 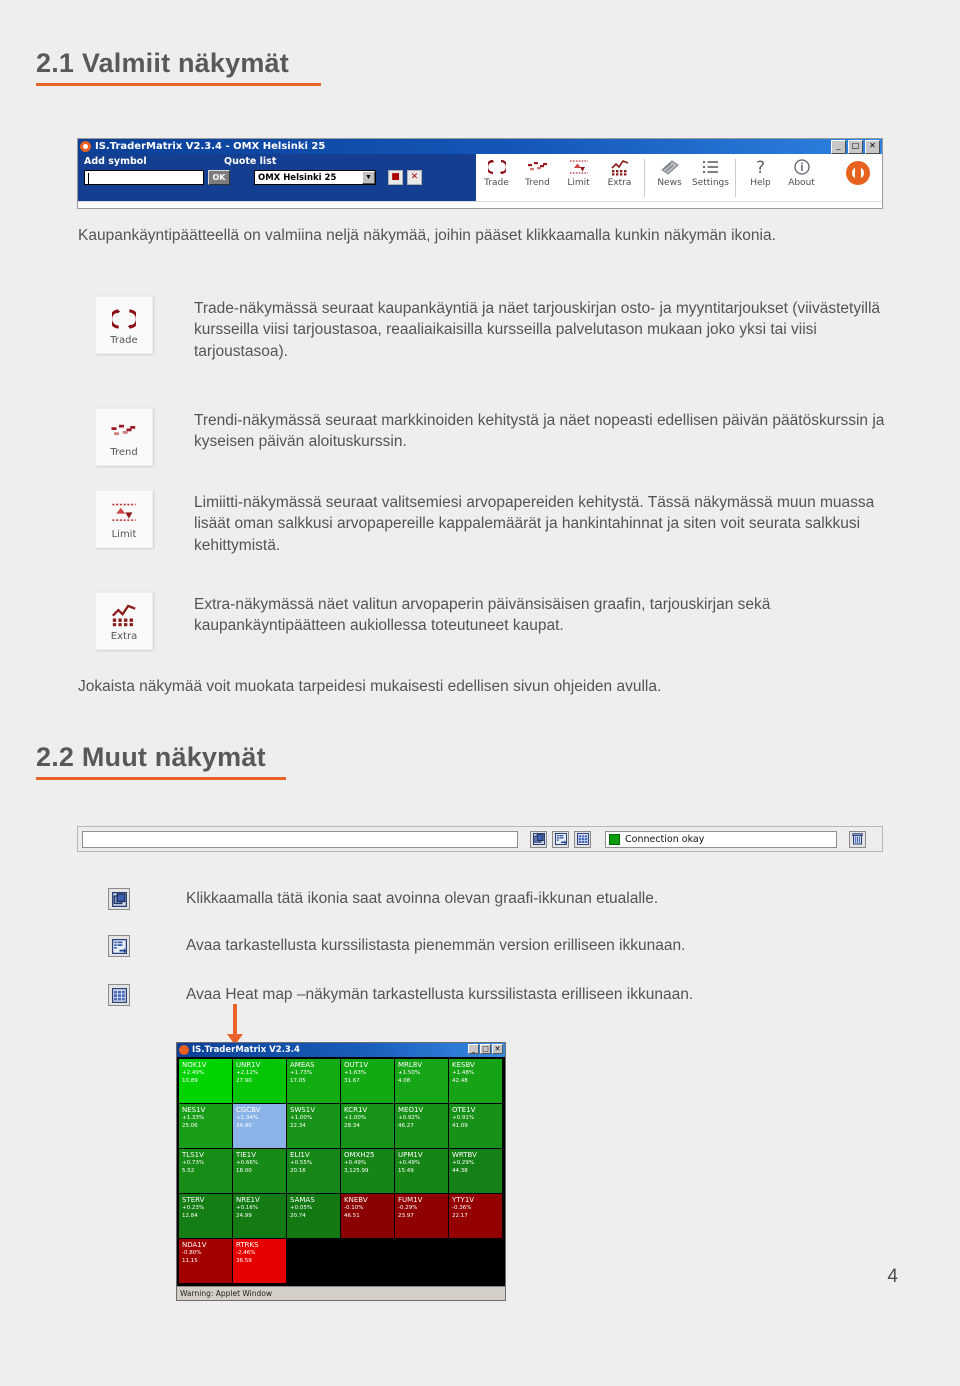 What do you see at coordinates (368, 1126) in the screenshot?
I see `heat-map-cell: KCR1V +1.00% 28.34` at bounding box center [368, 1126].